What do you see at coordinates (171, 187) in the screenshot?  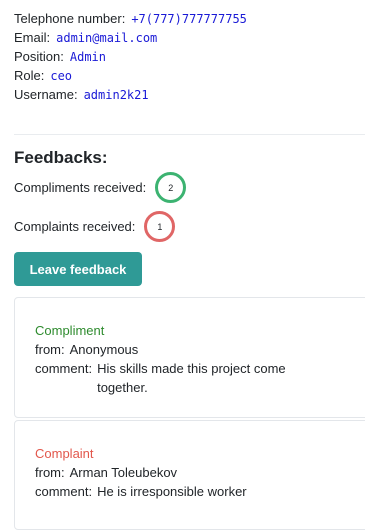 I see `compliments-count-badge: 2` at bounding box center [171, 187].